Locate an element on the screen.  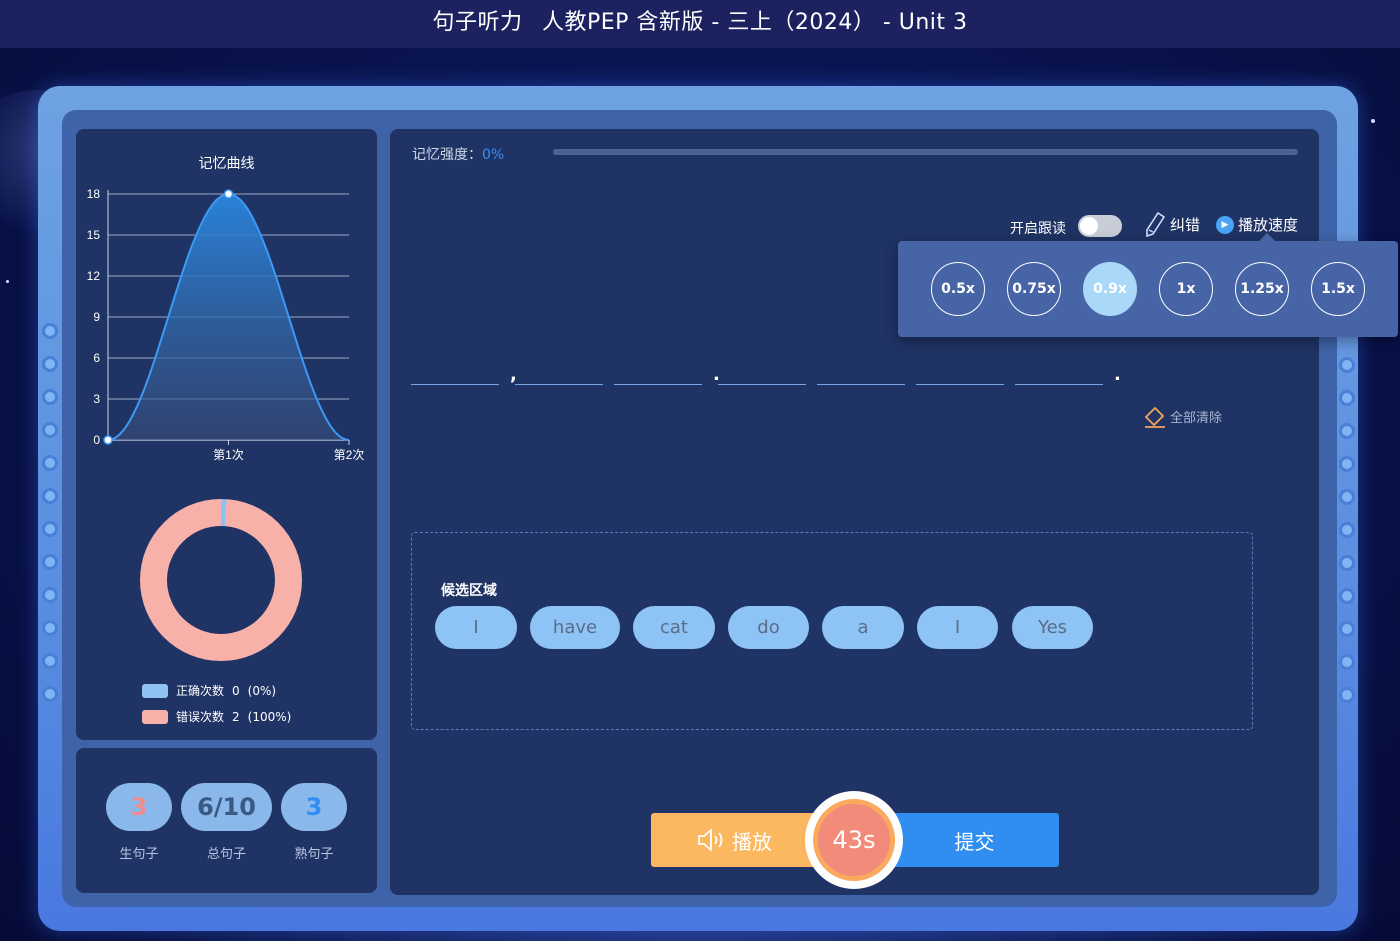
correction-button: 纠错 is located at coordinates (1171, 224).